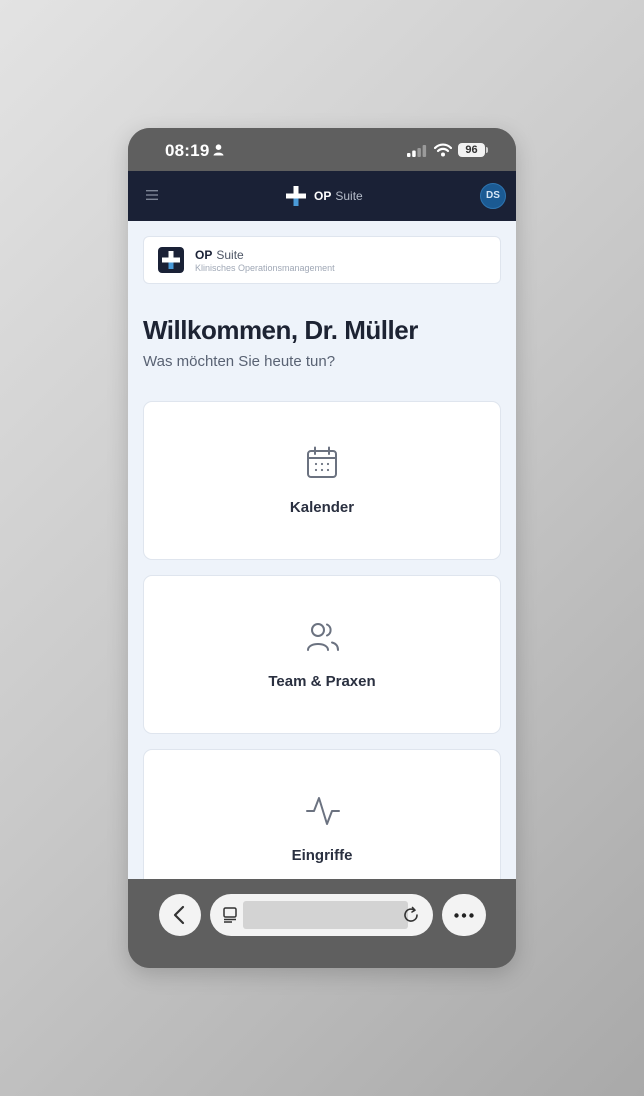 This screenshot has width=644, height=1096. I want to click on chevron-left-icon, so click(179, 915).